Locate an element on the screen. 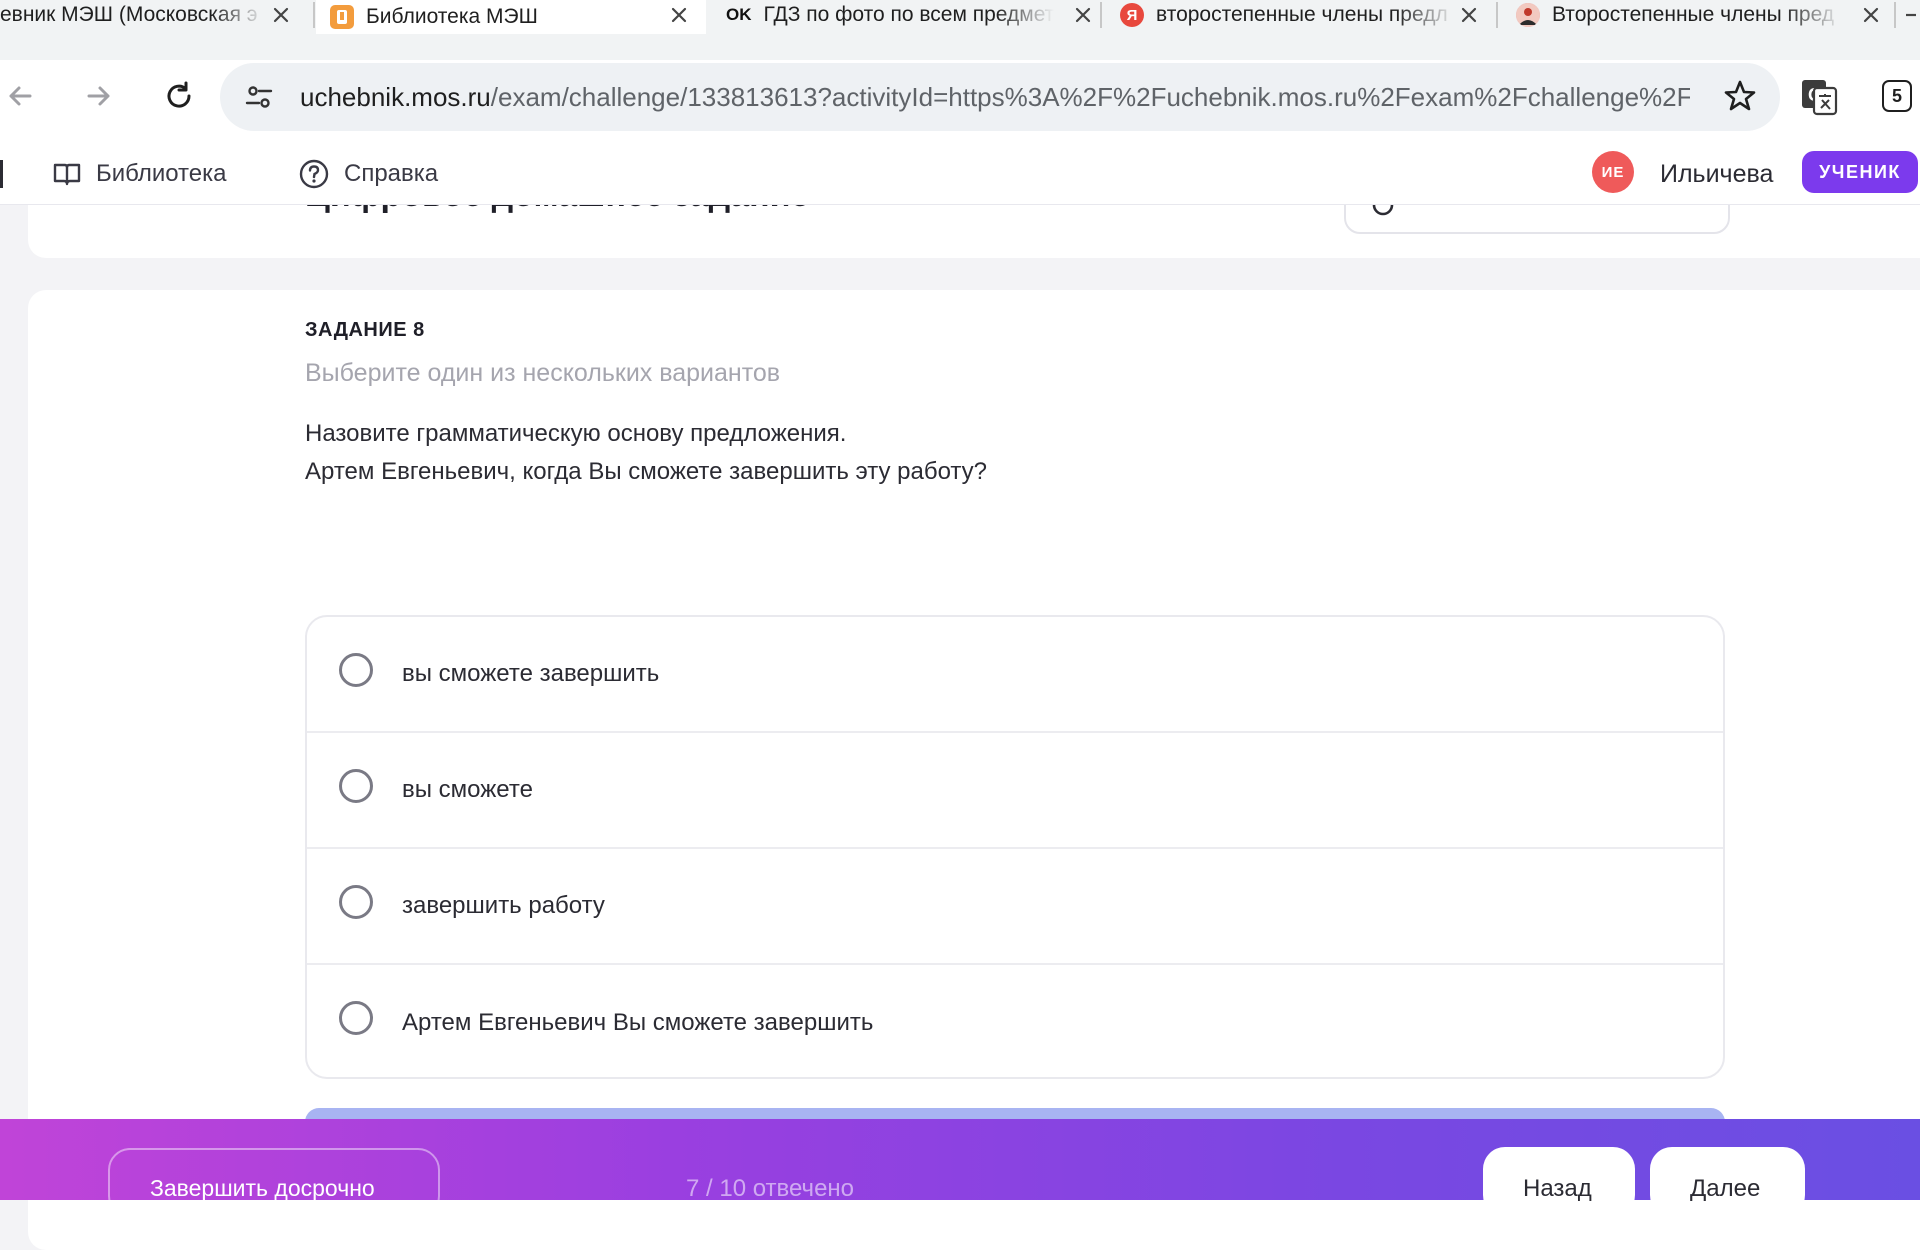 This screenshot has height=1250, width=1920. translate-icon: G is located at coordinates (1819, 97).